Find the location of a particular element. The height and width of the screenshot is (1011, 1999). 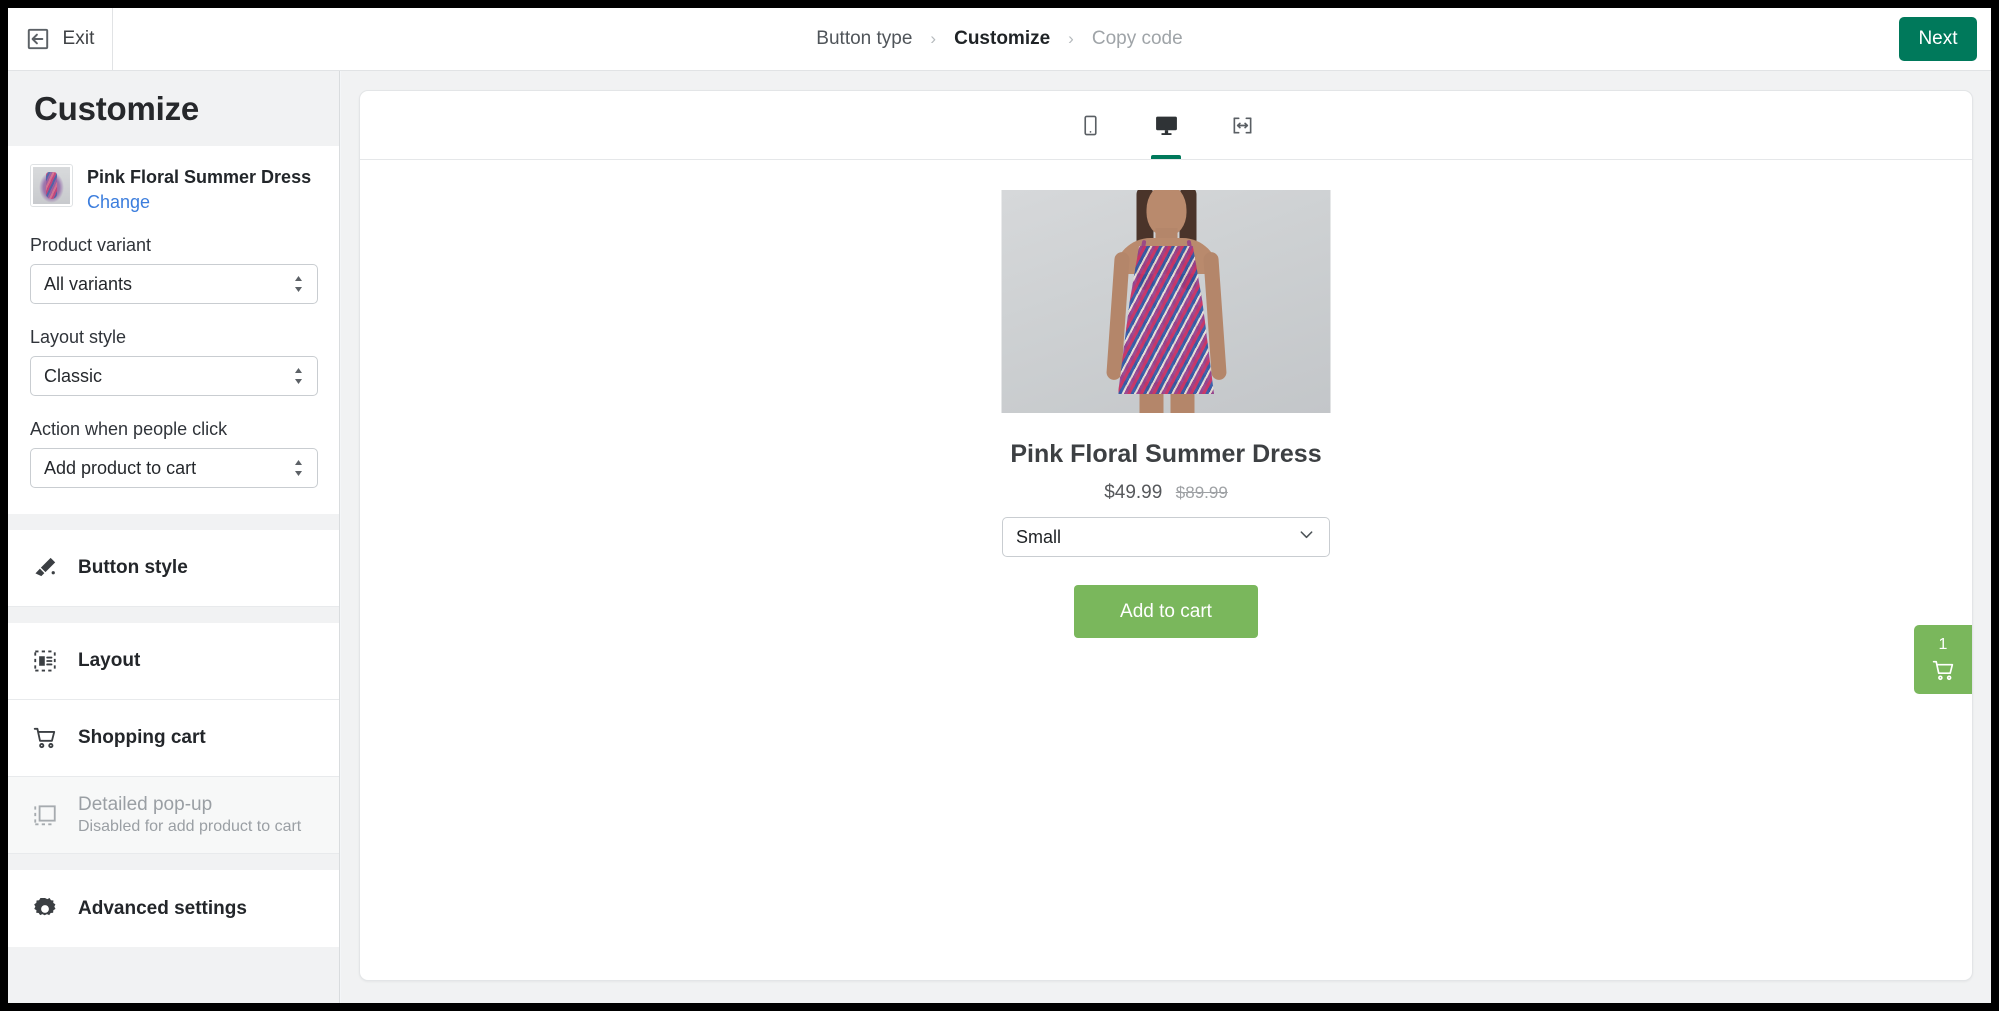

breadcrumb: Button type › Customize › Copy code is located at coordinates (999, 39).